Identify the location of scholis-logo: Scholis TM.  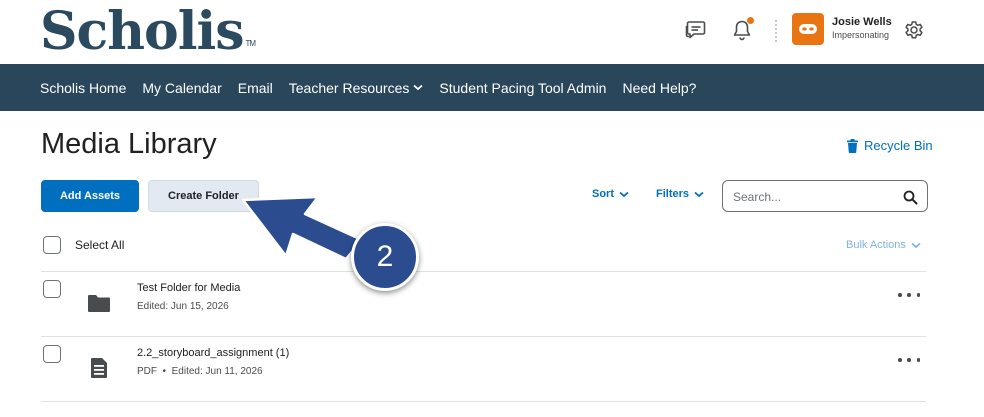
(148, 32).